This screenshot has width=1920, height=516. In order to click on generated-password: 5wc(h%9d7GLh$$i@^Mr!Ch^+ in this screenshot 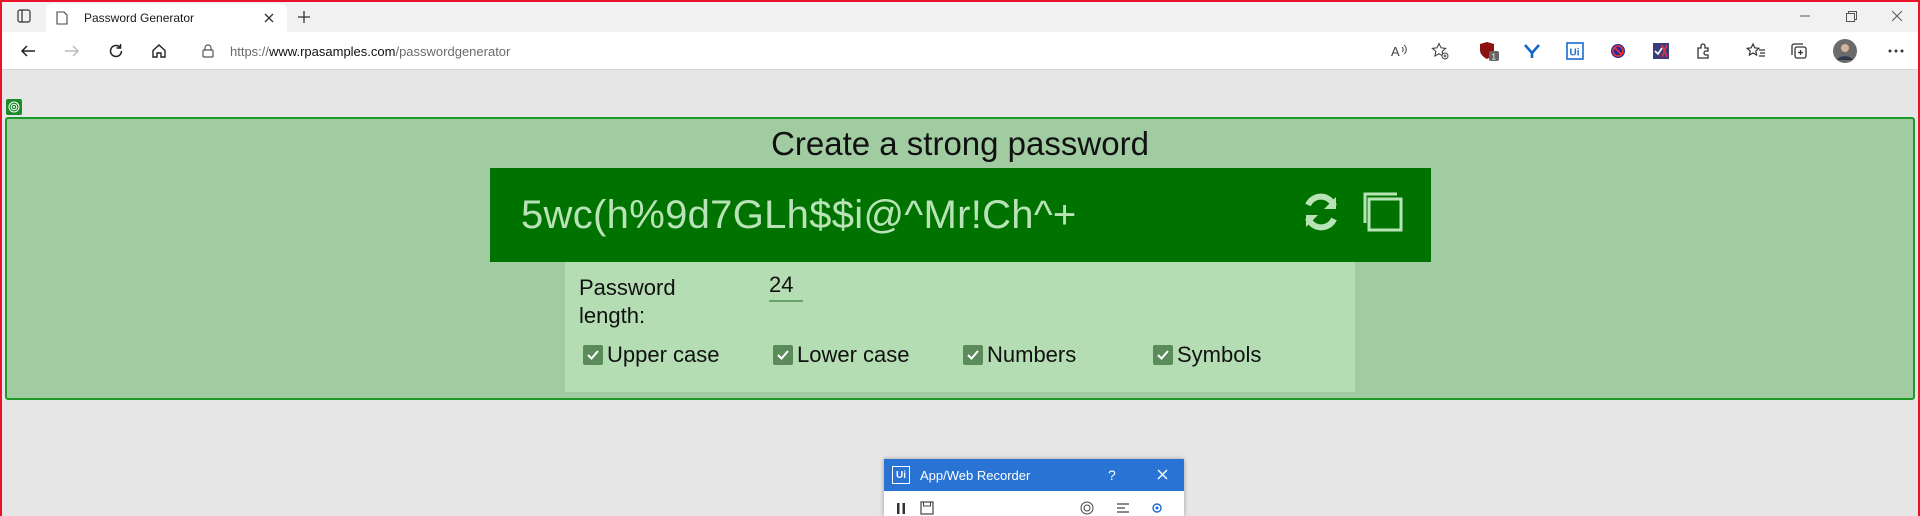, I will do `click(799, 215)`.